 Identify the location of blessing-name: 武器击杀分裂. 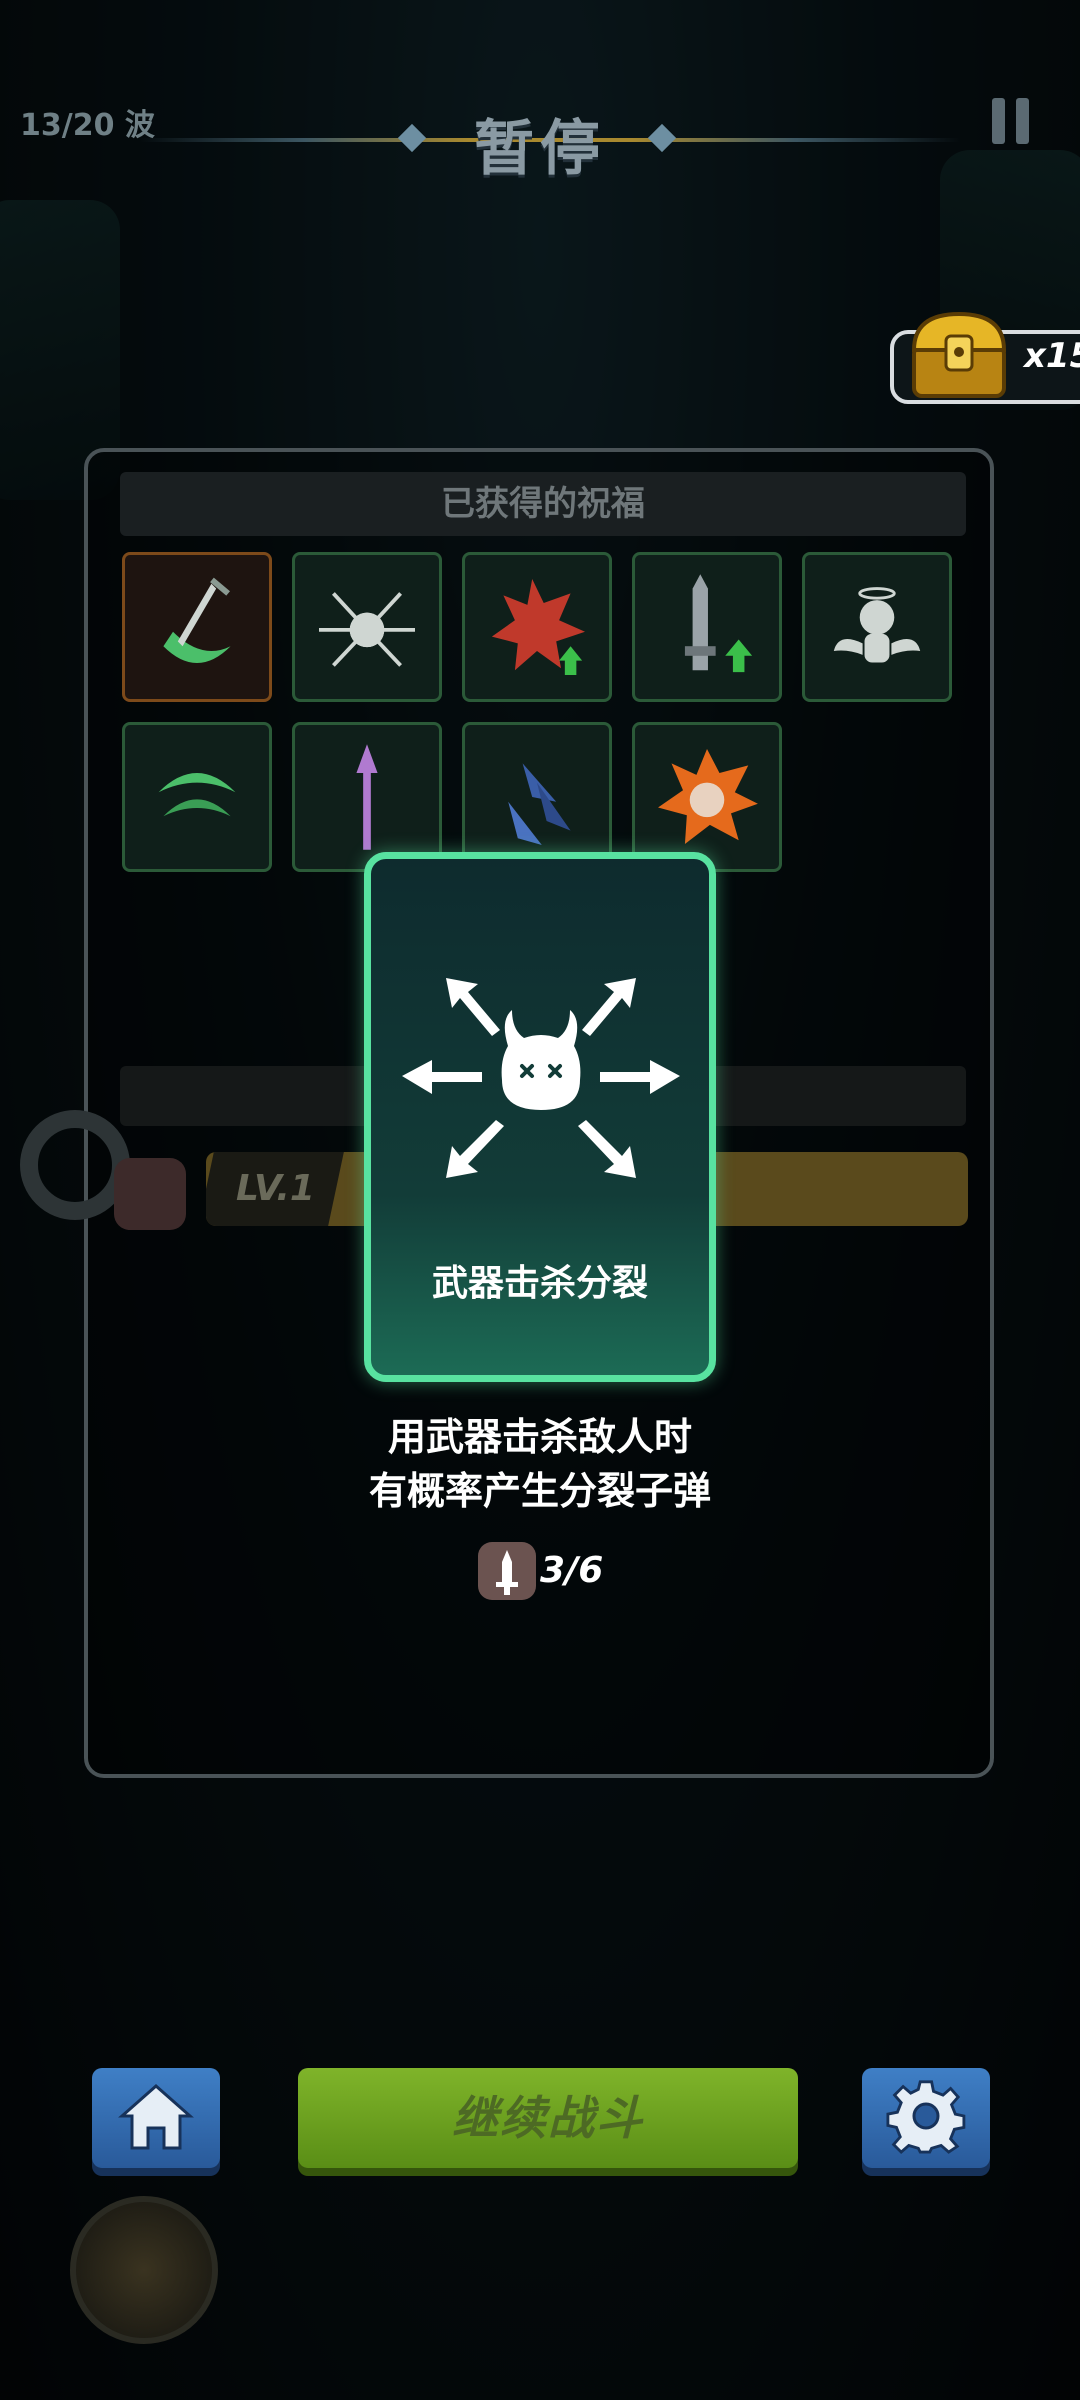
(539, 1283).